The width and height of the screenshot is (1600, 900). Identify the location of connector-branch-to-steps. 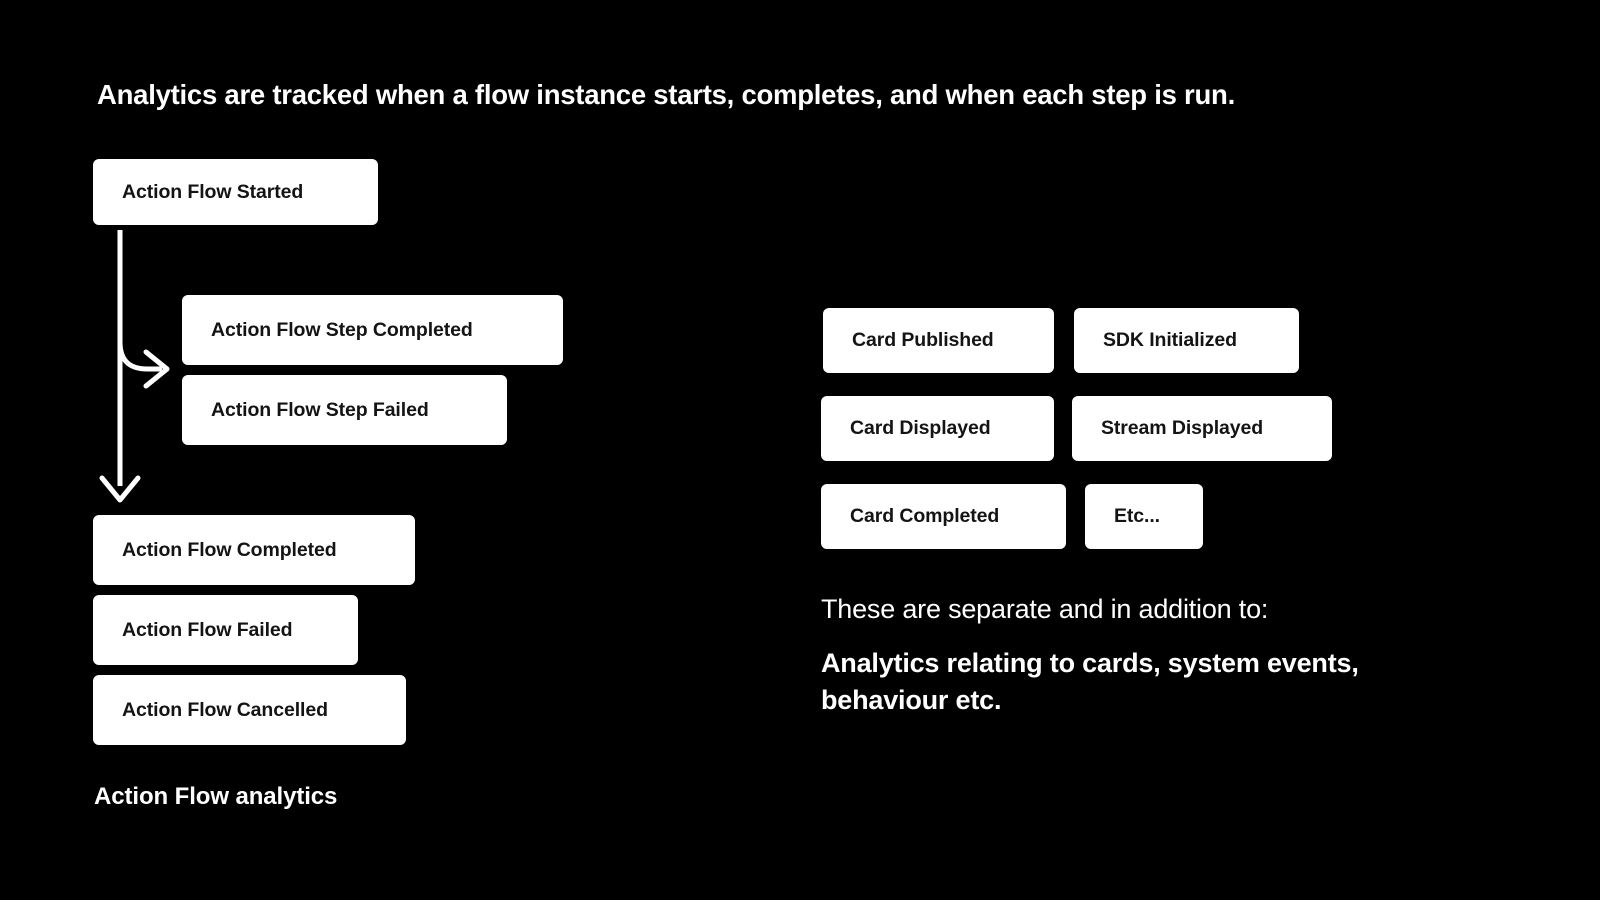
(143, 365).